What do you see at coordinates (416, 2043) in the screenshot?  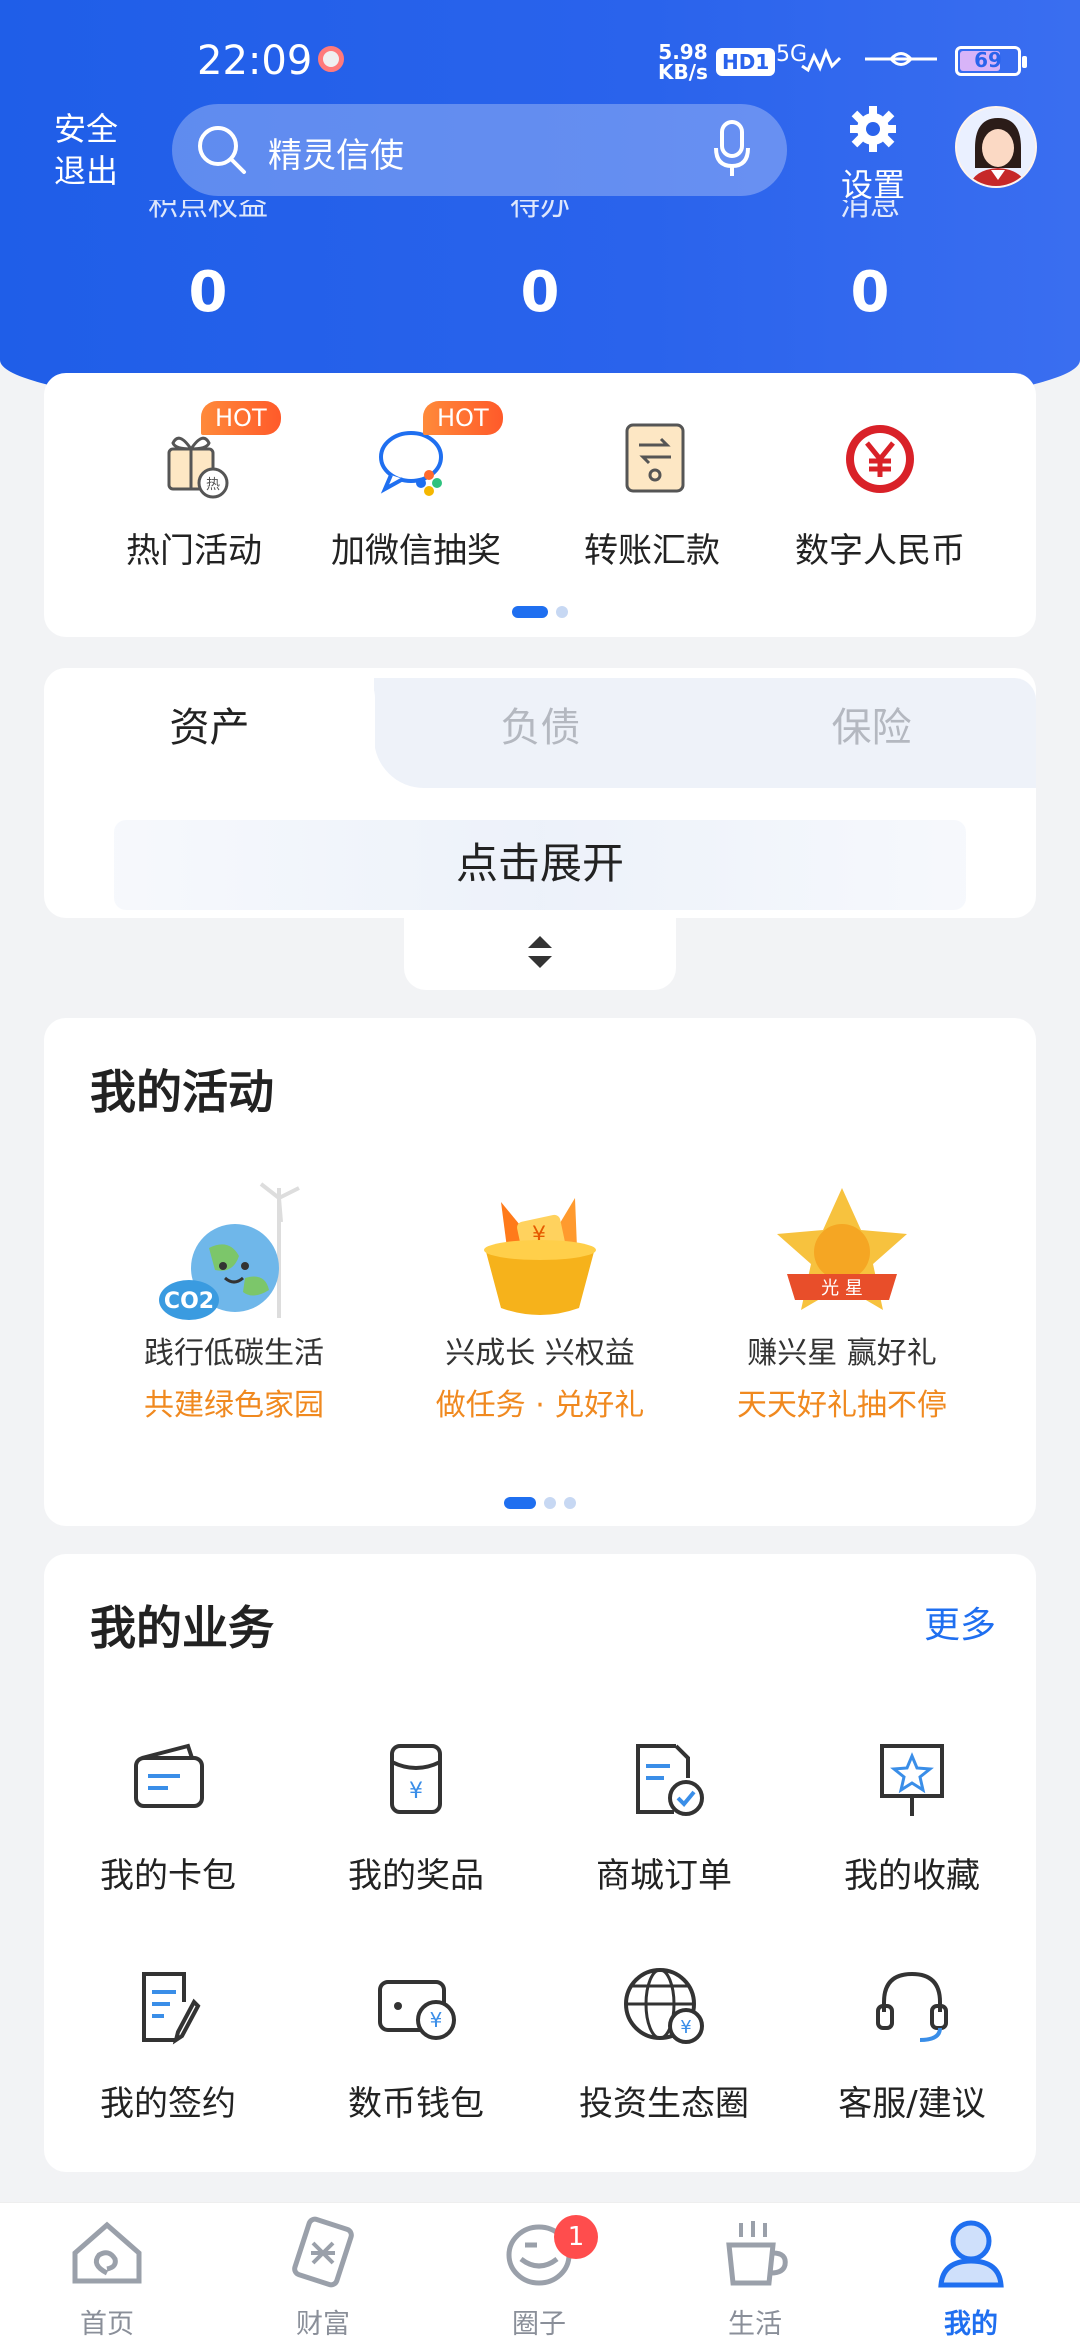 I see `biz-coin-wallet: ¥ 数币钱包` at bounding box center [416, 2043].